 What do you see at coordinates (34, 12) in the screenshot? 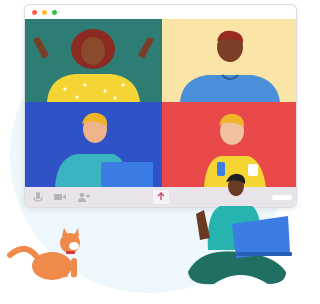
I see `close-dot-icon` at bounding box center [34, 12].